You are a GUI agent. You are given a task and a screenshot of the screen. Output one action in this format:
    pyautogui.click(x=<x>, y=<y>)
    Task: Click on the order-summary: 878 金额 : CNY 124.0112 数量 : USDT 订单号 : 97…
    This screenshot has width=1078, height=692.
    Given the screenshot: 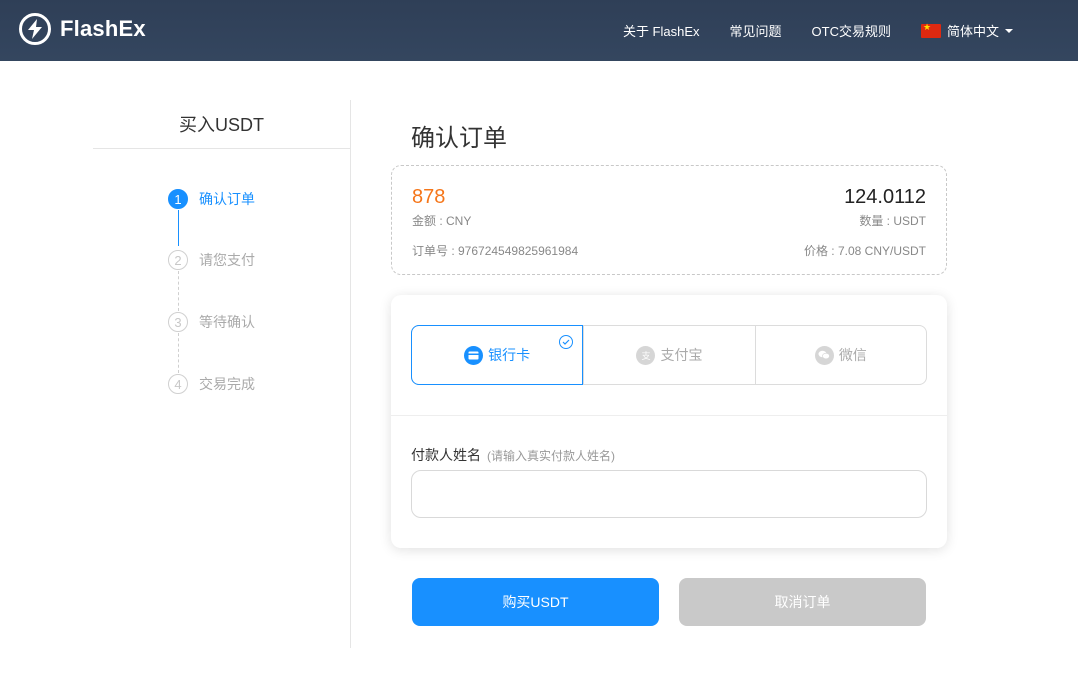 What is the action you would take?
    pyautogui.click(x=669, y=220)
    